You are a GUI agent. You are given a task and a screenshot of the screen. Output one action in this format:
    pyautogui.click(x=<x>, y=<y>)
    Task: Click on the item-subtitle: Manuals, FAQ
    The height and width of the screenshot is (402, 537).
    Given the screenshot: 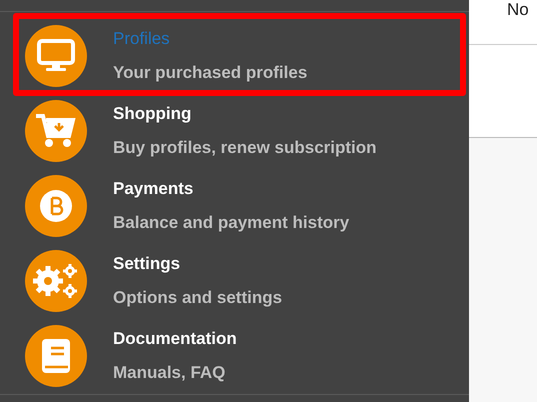 What is the action you would take?
    pyautogui.click(x=169, y=372)
    